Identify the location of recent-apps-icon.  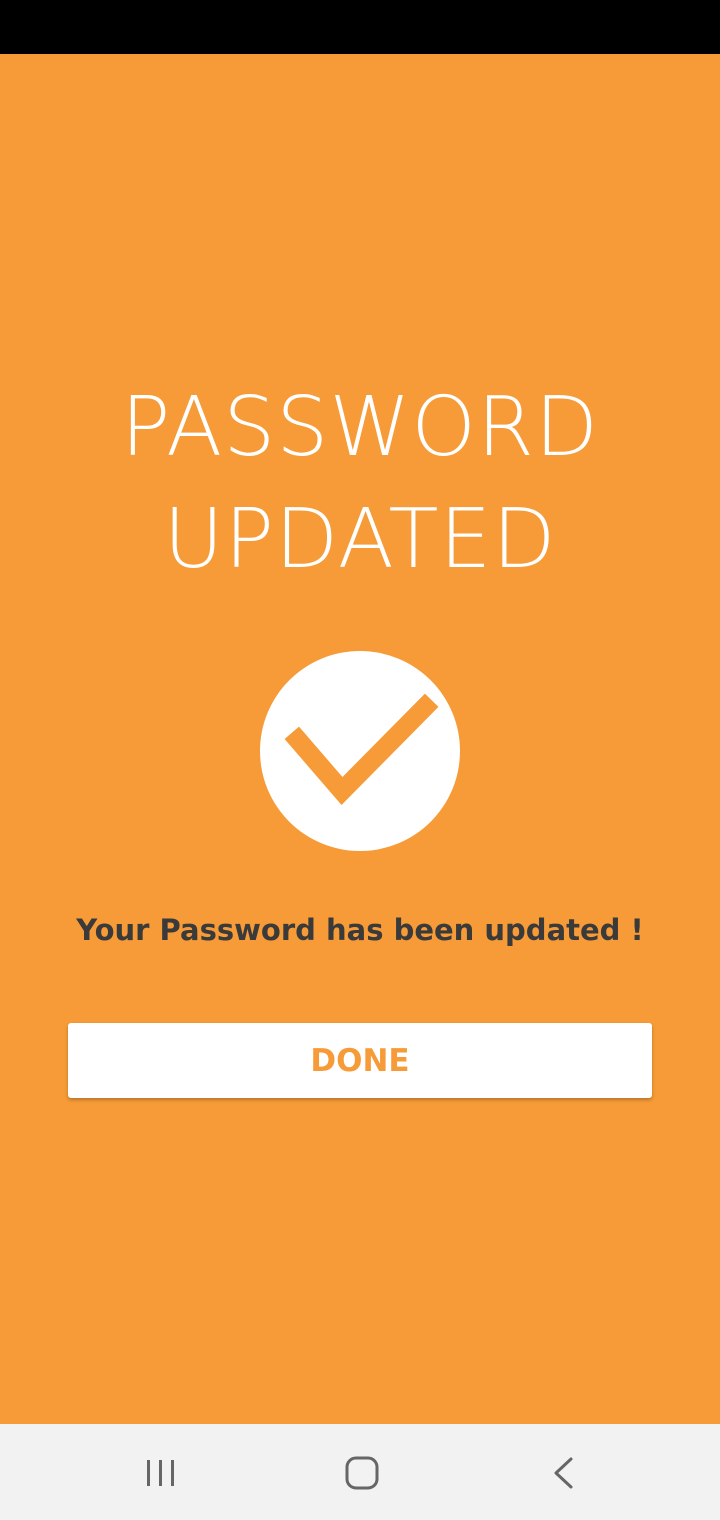
(160, 1473).